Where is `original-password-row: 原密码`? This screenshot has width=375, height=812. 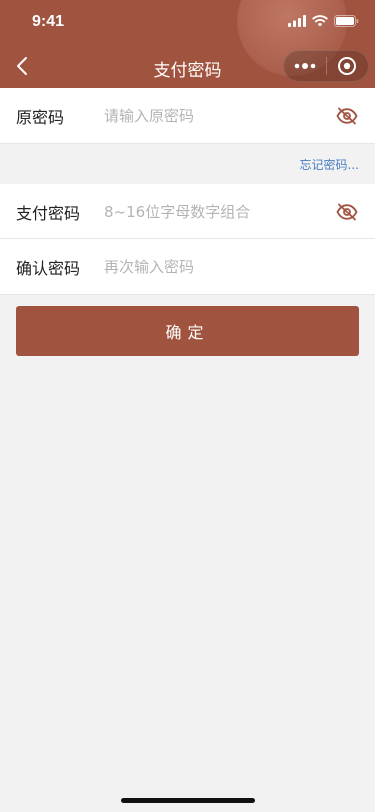
original-password-row: 原密码 is located at coordinates (187, 116).